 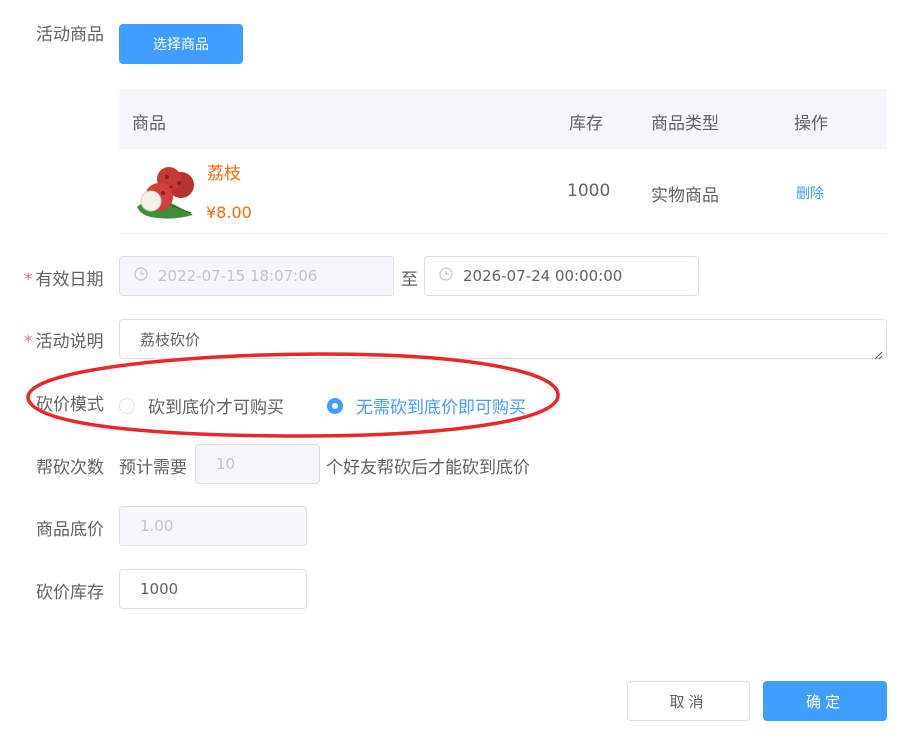 I want to click on help-count-label: 帮砍次数, so click(x=70, y=468).